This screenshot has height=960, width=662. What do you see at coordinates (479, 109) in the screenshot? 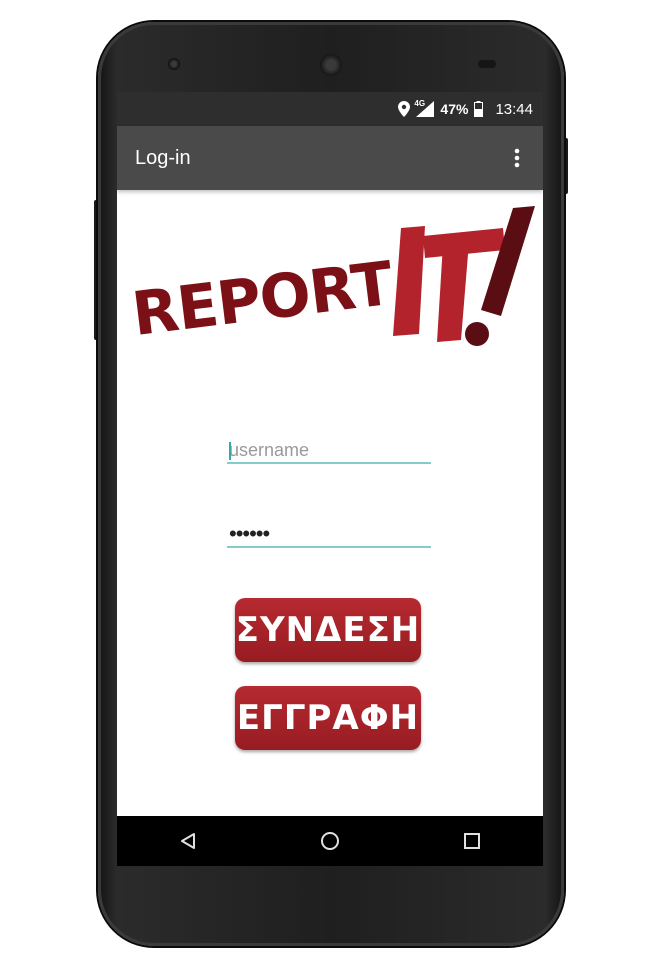
I see `battery-icon` at bounding box center [479, 109].